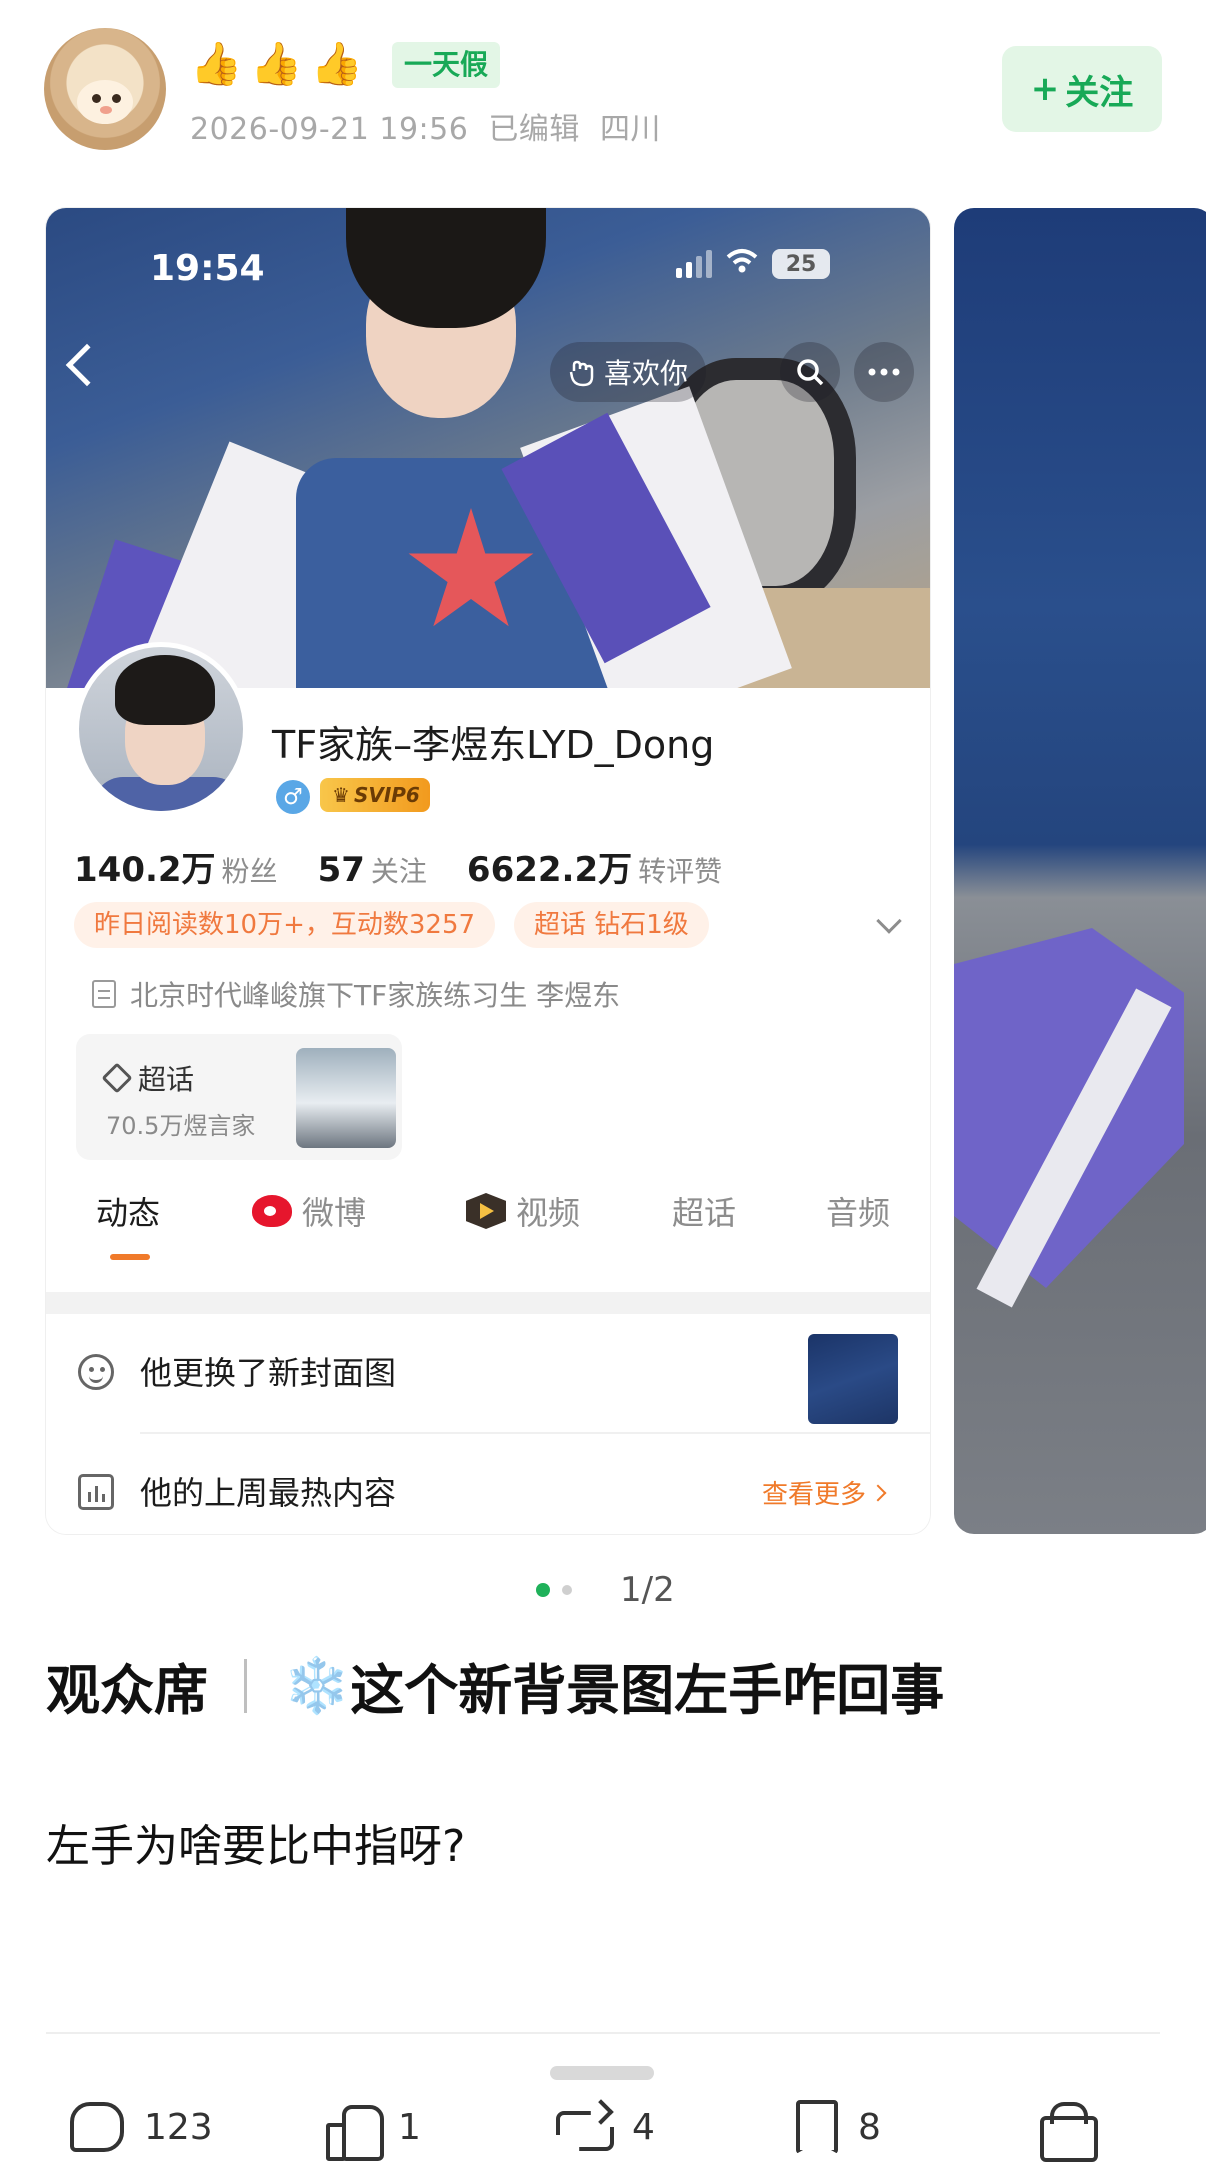 This screenshot has width=1206, height=2168. Describe the element at coordinates (141, 2127) in the screenshot. I see `comment-button: 123` at that location.